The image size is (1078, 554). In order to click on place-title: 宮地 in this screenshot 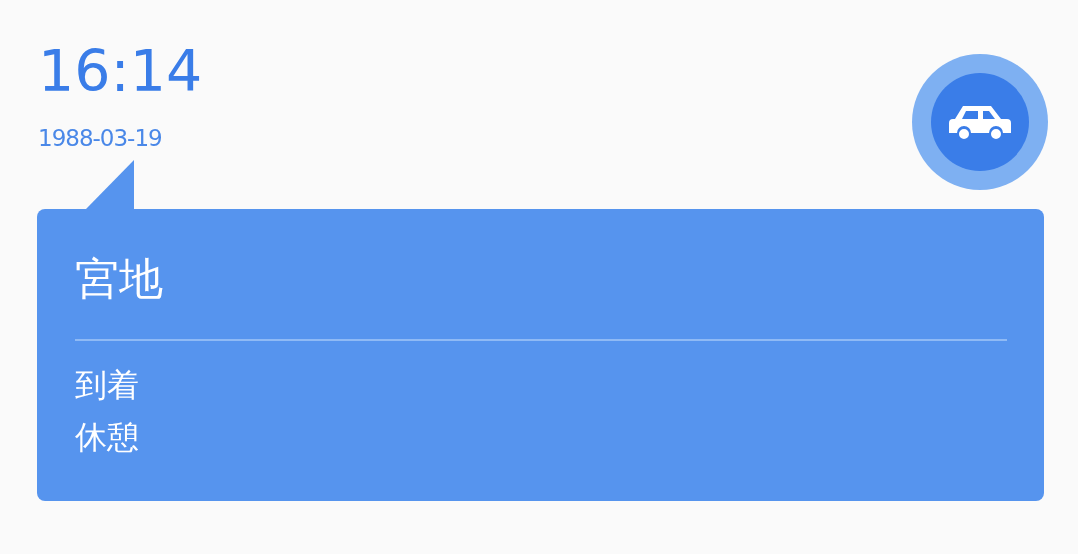, I will do `click(119, 279)`.